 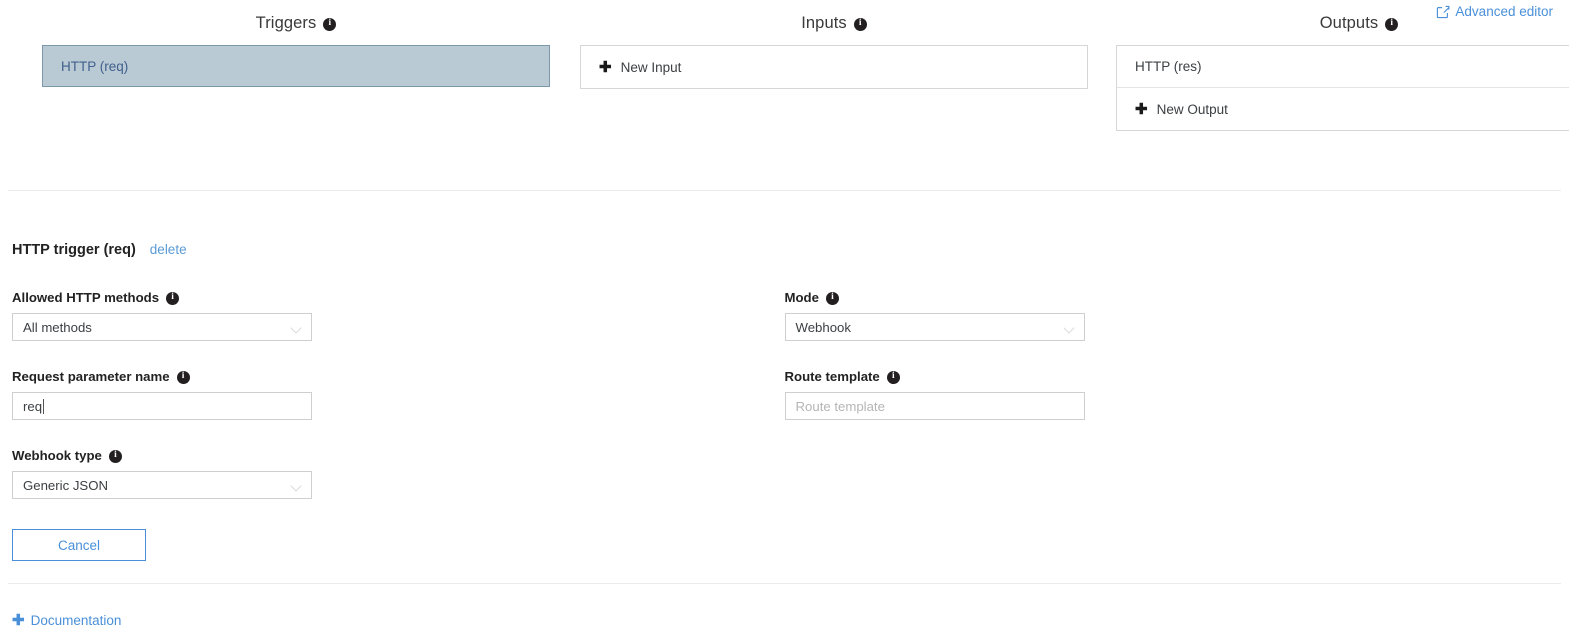 What do you see at coordinates (95, 66) in the screenshot?
I see `trigger-item-label: HTTP (req)` at bounding box center [95, 66].